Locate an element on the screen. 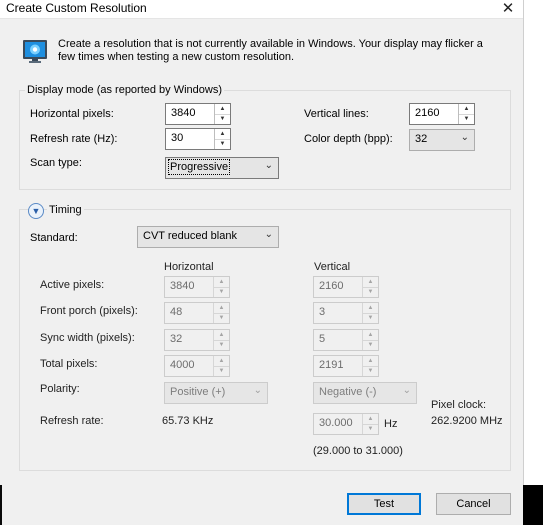 The width and height of the screenshot is (543, 525). total-pixels-horizontal-spinner: 4000 ▲ ▼ is located at coordinates (197, 366).